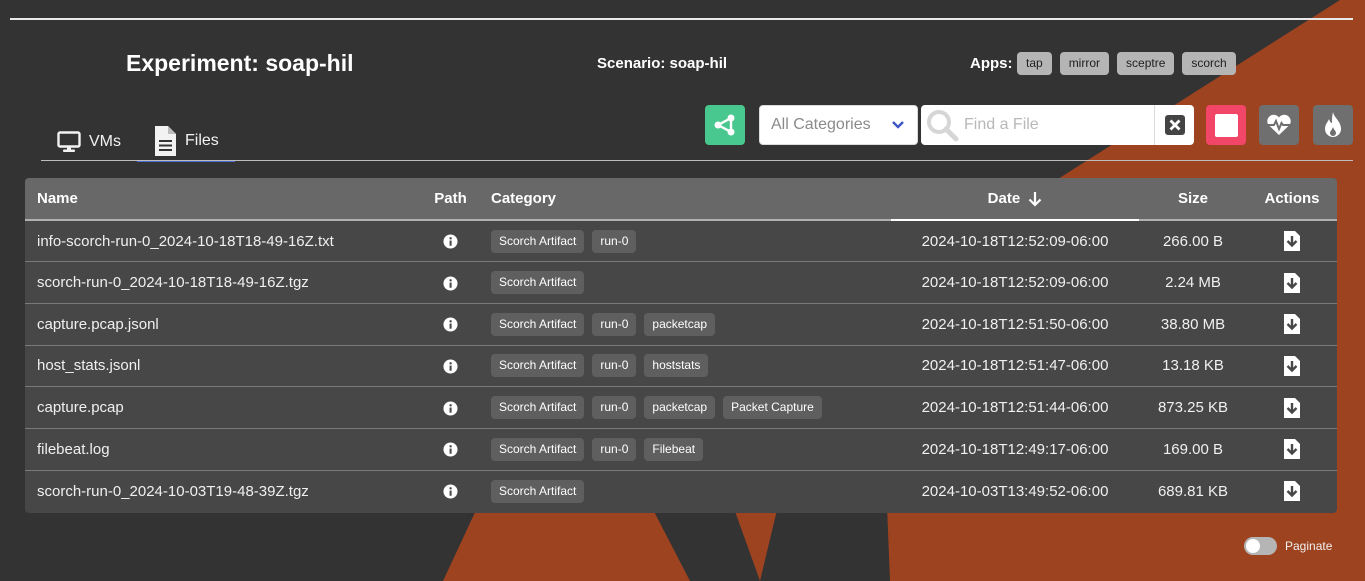  What do you see at coordinates (80, 408) in the screenshot?
I see `file-name: capture.pcap` at bounding box center [80, 408].